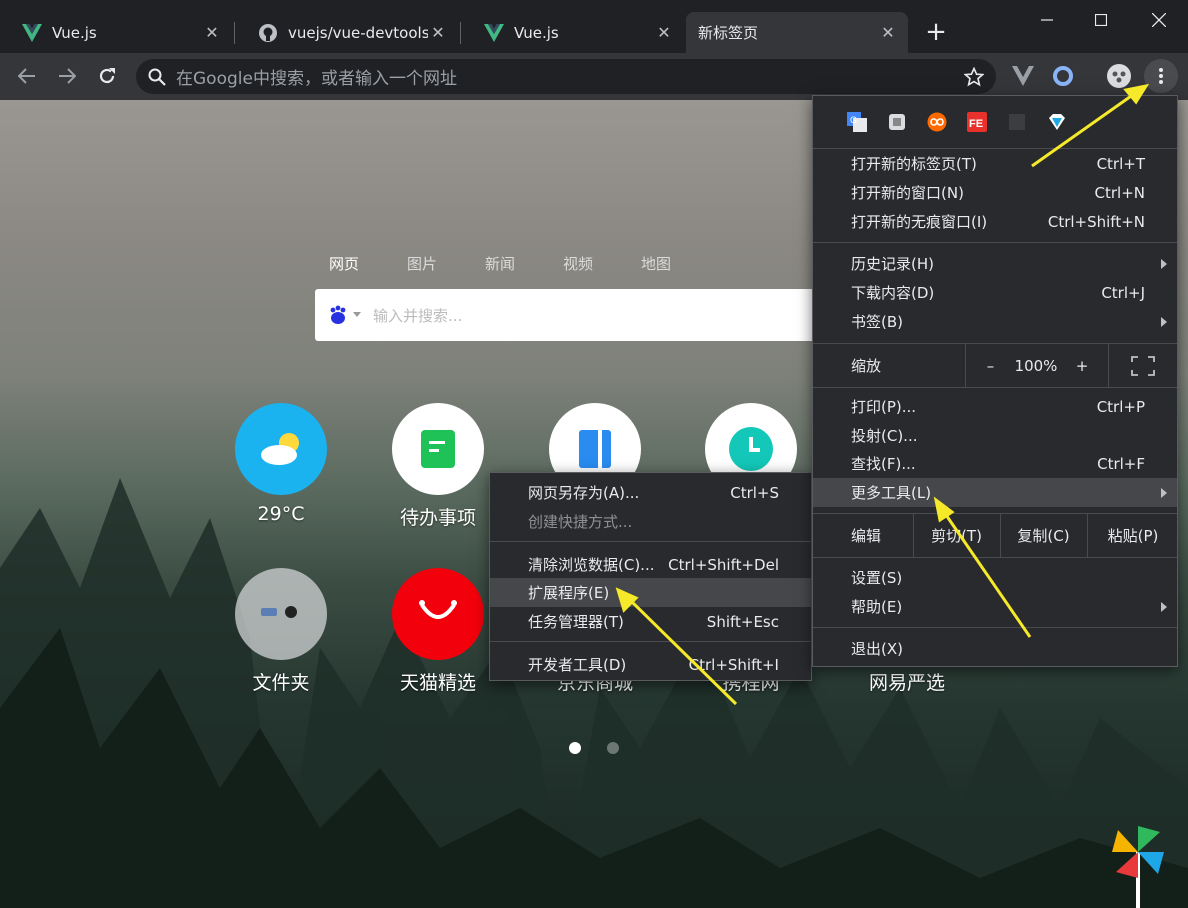 This screenshot has width=1188, height=908. What do you see at coordinates (995, 648) in the screenshot?
I see `menu-item-exit: 退出(X)` at bounding box center [995, 648].